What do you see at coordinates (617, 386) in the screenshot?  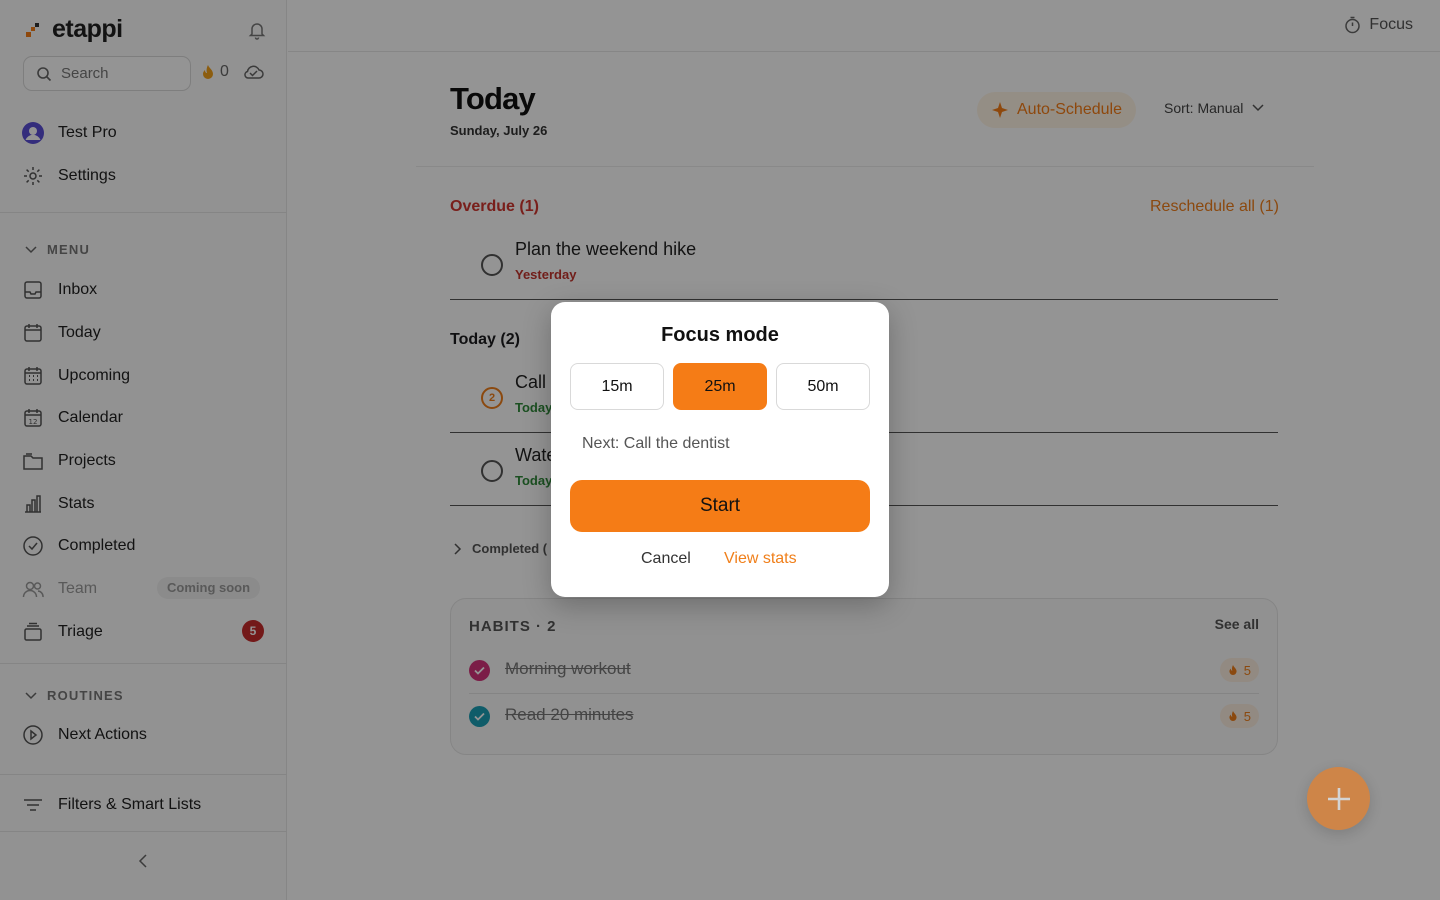 I see `duration-option-15m: 15m` at bounding box center [617, 386].